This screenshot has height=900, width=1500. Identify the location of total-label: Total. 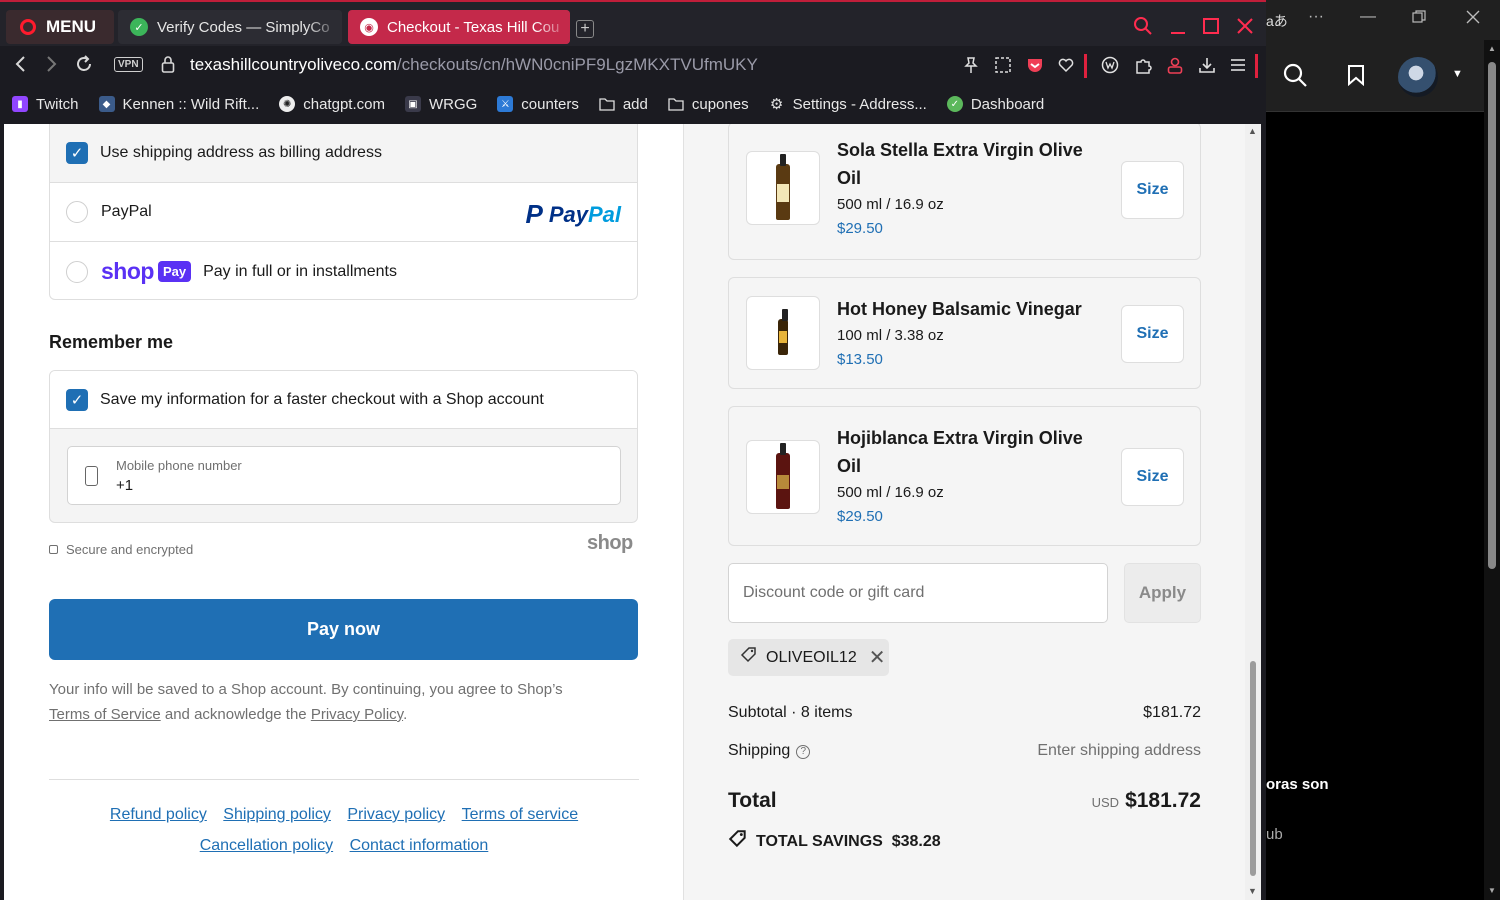
(752, 800).